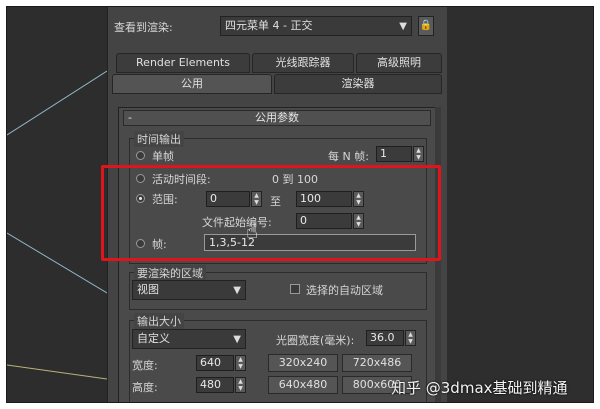 The image size is (600, 409). I want to click on every-n-label: 每 N 帧:, so click(348, 156).